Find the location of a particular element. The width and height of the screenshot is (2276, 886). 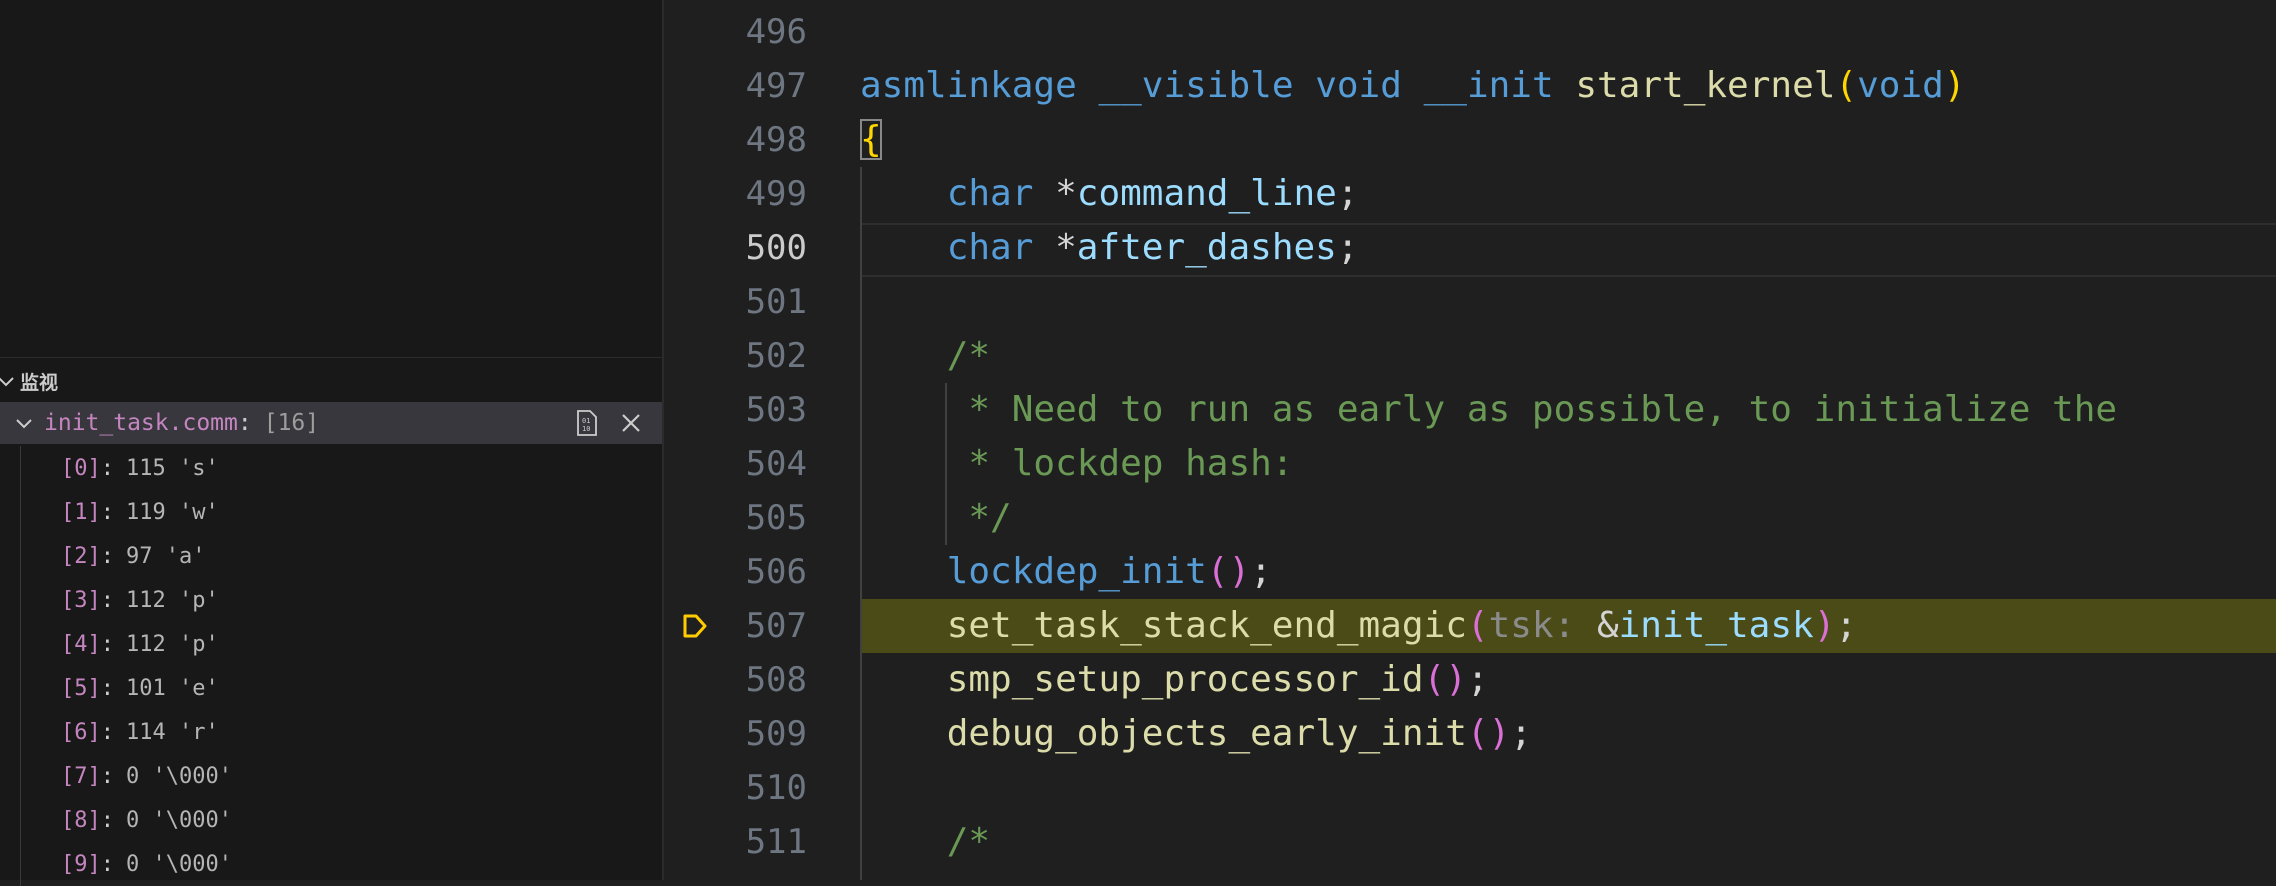

code-line: 502 /* is located at coordinates (1470, 356).